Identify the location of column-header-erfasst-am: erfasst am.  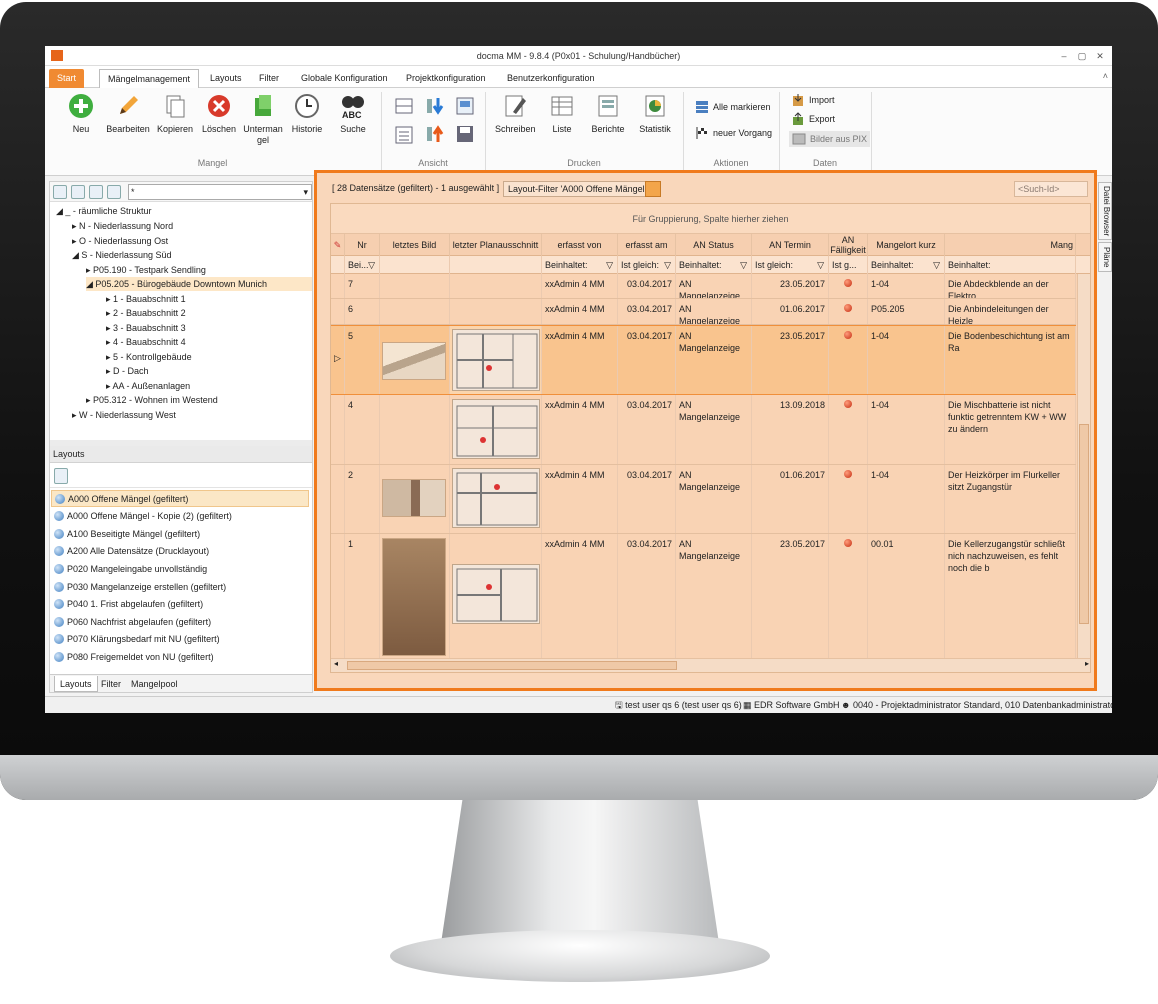
(647, 245).